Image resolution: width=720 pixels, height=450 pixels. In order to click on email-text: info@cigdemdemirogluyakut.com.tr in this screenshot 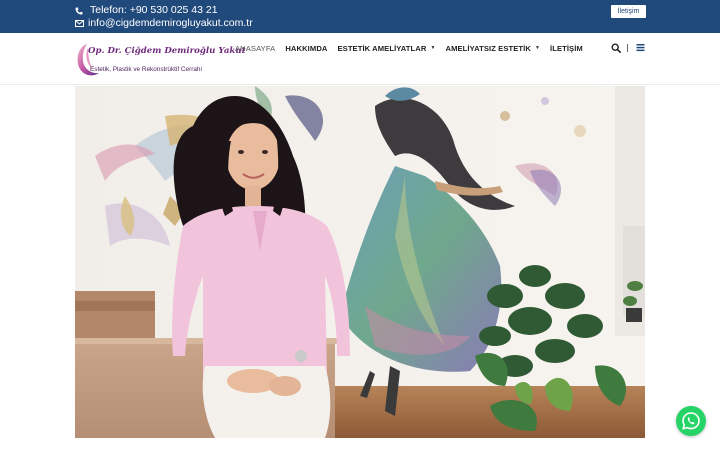, I will do `click(170, 23)`.